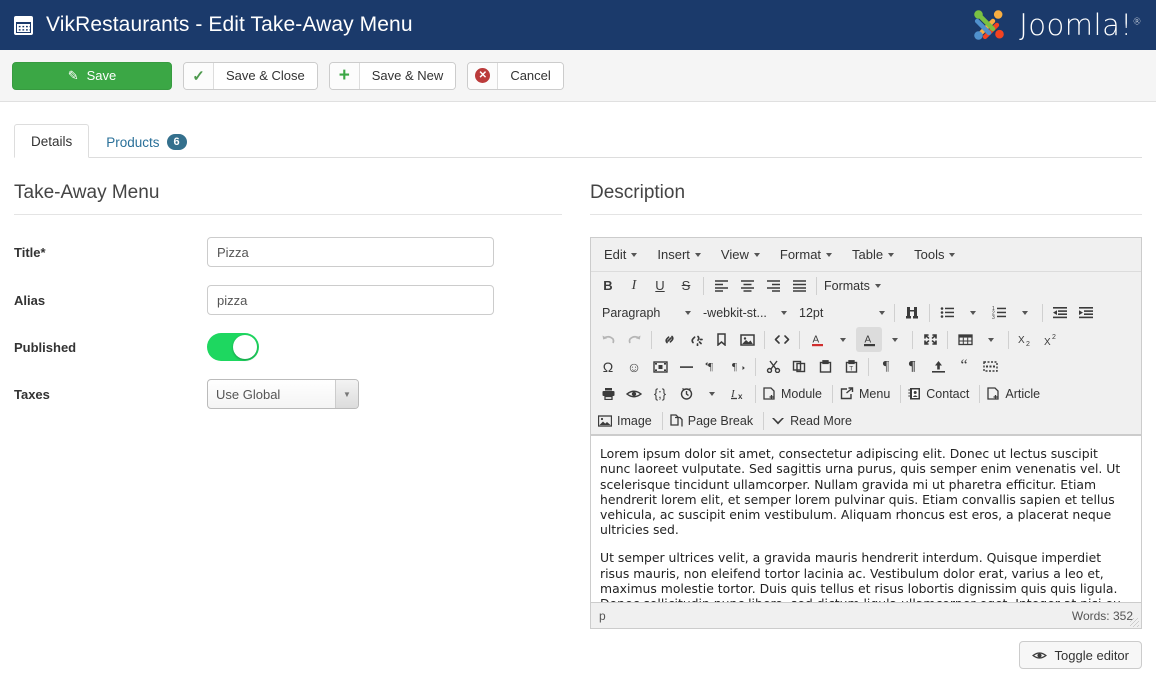  I want to click on insert-date-caret-icon, so click(712, 393).